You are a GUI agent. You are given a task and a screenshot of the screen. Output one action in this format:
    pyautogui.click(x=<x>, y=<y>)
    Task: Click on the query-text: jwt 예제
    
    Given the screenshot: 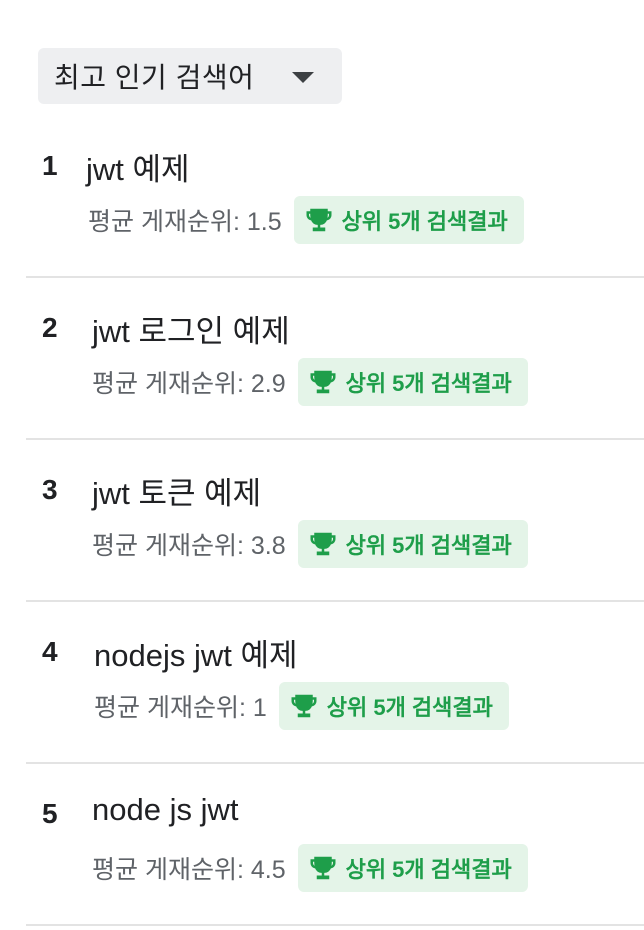 What is the action you would take?
    pyautogui.click(x=138, y=166)
    